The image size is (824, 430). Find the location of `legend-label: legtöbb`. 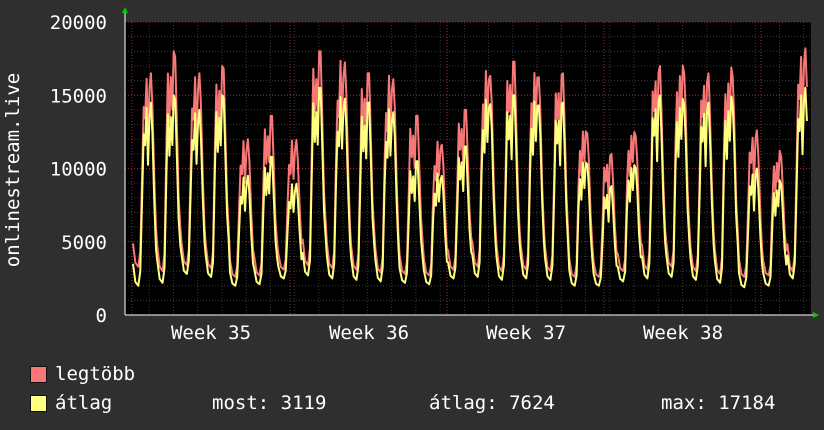

legend-label: legtöbb is located at coordinates (95, 374).